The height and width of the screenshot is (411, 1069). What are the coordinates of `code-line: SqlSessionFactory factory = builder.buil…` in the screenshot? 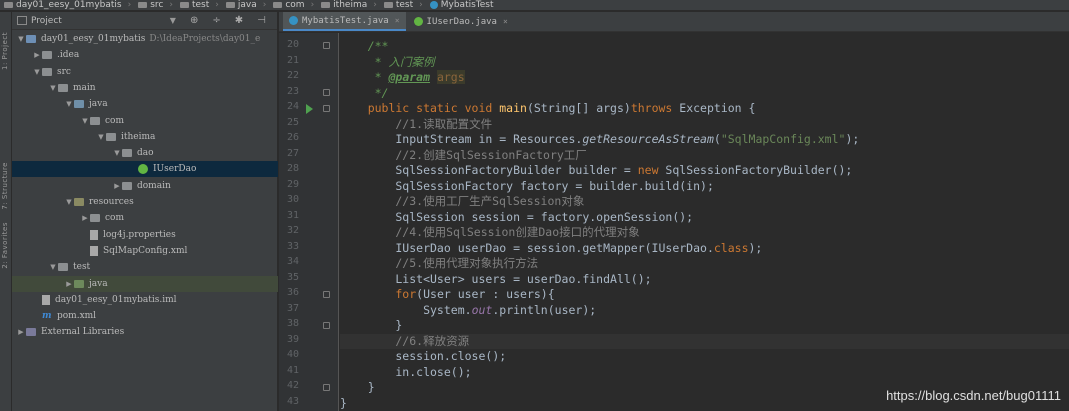 It's located at (704, 187).